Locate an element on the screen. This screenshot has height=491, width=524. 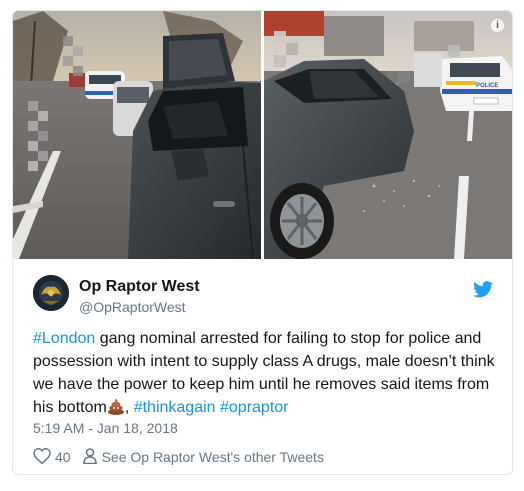
avatar is located at coordinates (51, 293).